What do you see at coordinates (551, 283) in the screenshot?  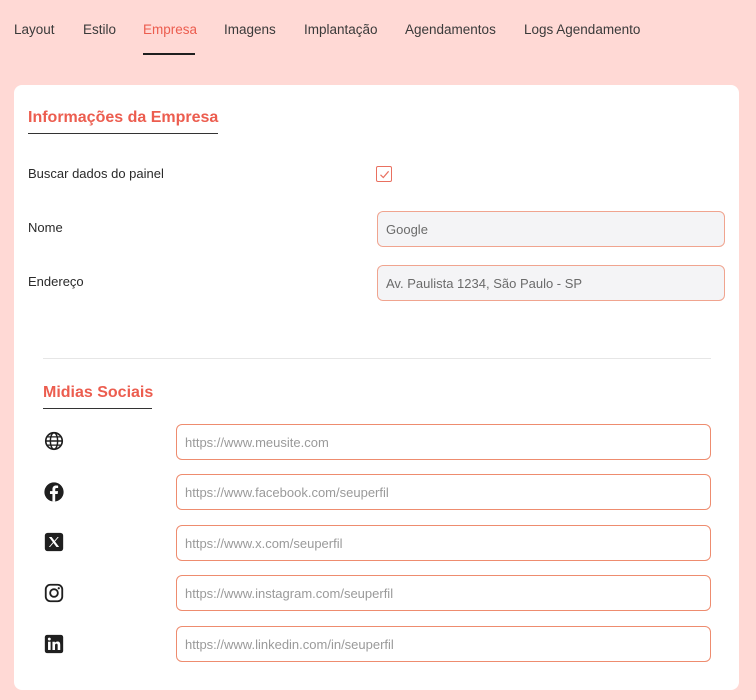 I see `address-input` at bounding box center [551, 283].